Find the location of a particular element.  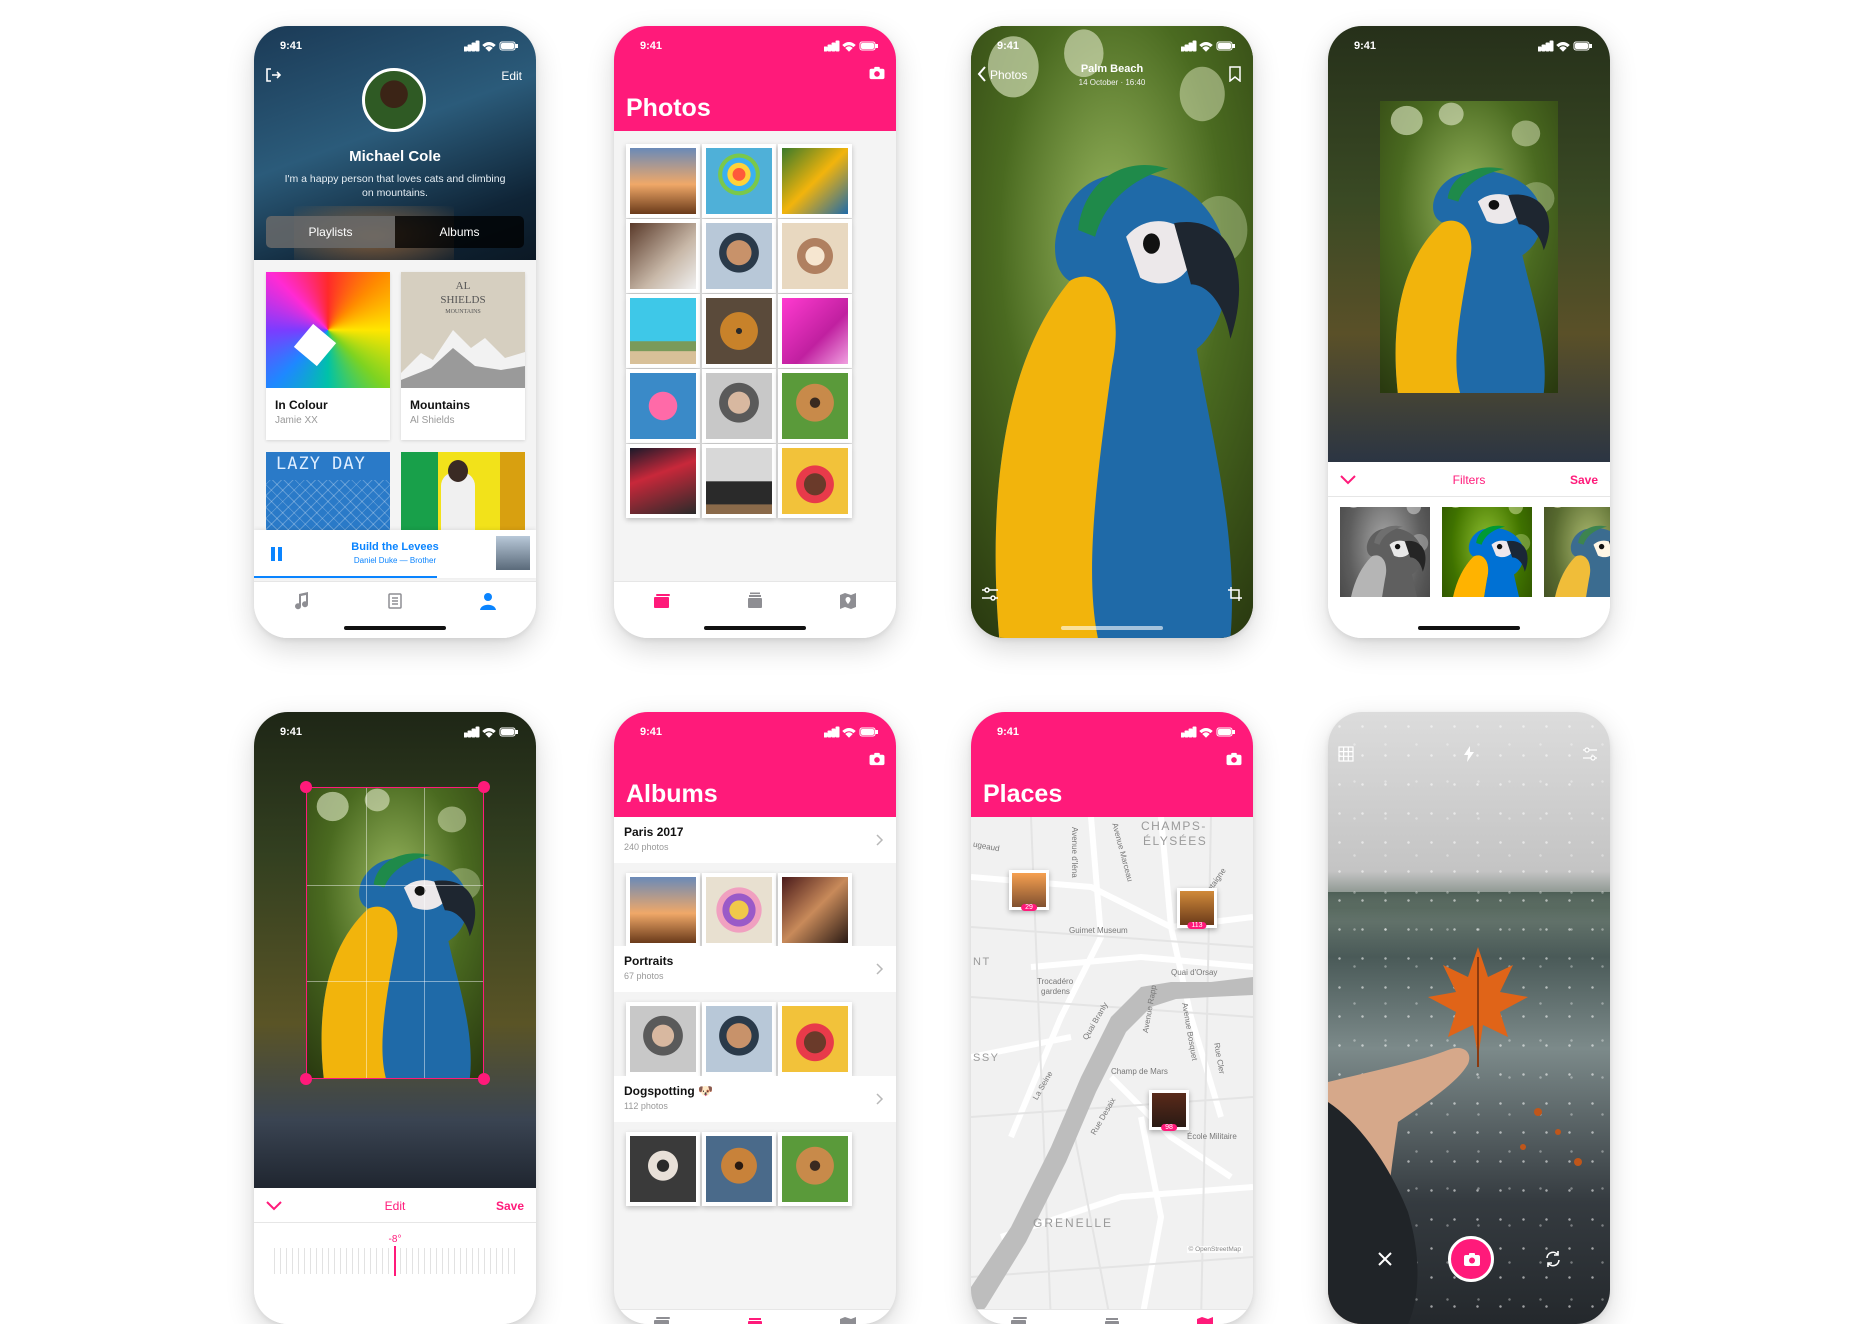

music-icon is located at coordinates (302, 601).